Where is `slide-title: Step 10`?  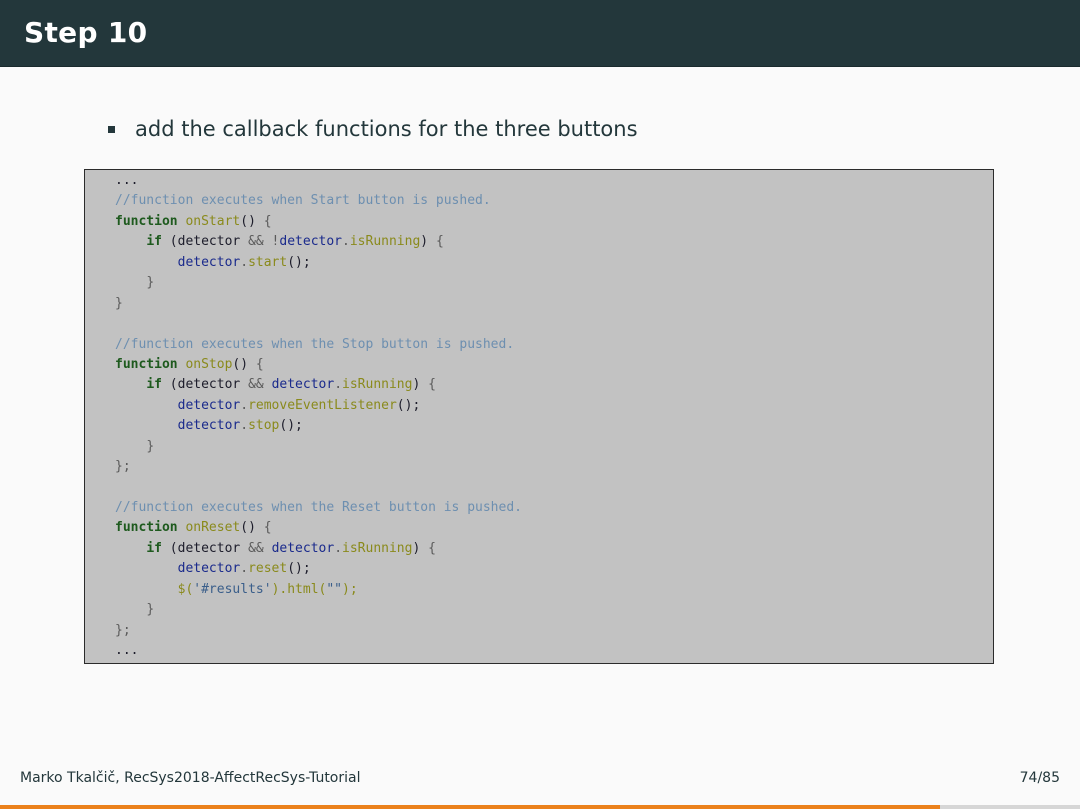 slide-title: Step 10 is located at coordinates (86, 32).